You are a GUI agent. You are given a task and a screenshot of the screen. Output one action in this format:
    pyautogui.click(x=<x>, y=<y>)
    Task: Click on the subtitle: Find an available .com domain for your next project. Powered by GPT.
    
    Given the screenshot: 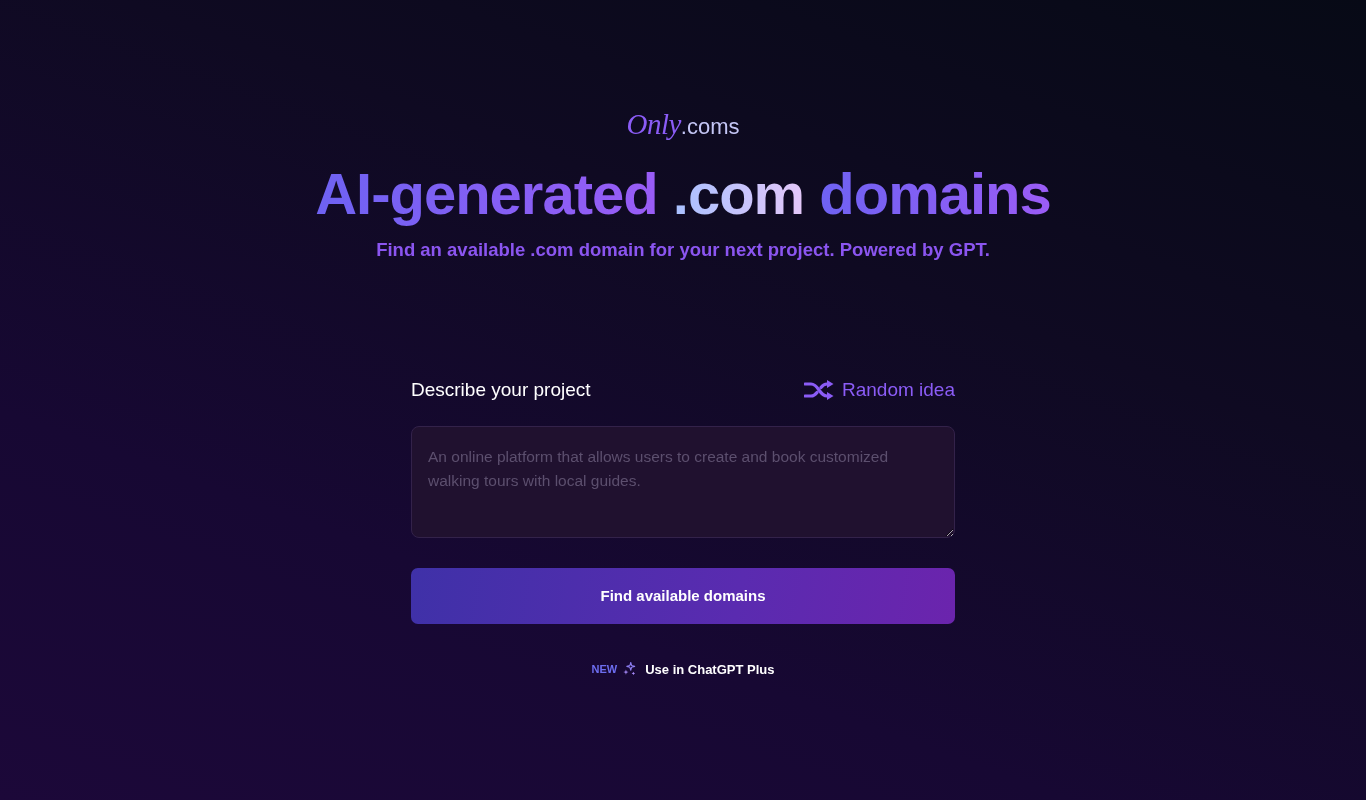 What is the action you would take?
    pyautogui.click(x=683, y=249)
    